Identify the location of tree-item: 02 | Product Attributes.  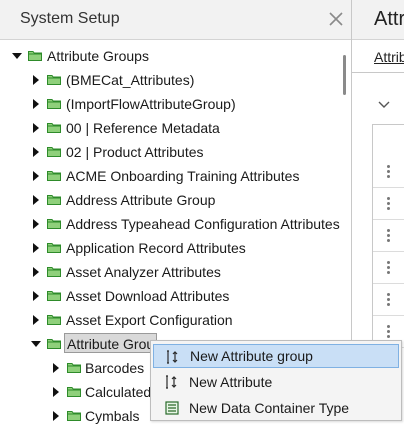
(185, 152).